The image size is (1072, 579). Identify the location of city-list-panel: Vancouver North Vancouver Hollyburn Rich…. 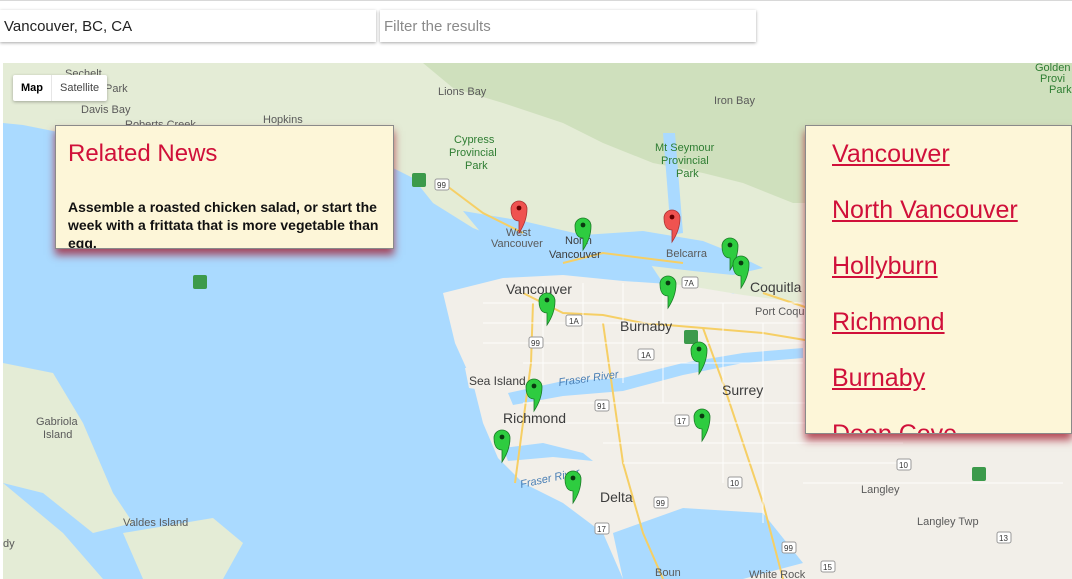
(938, 279).